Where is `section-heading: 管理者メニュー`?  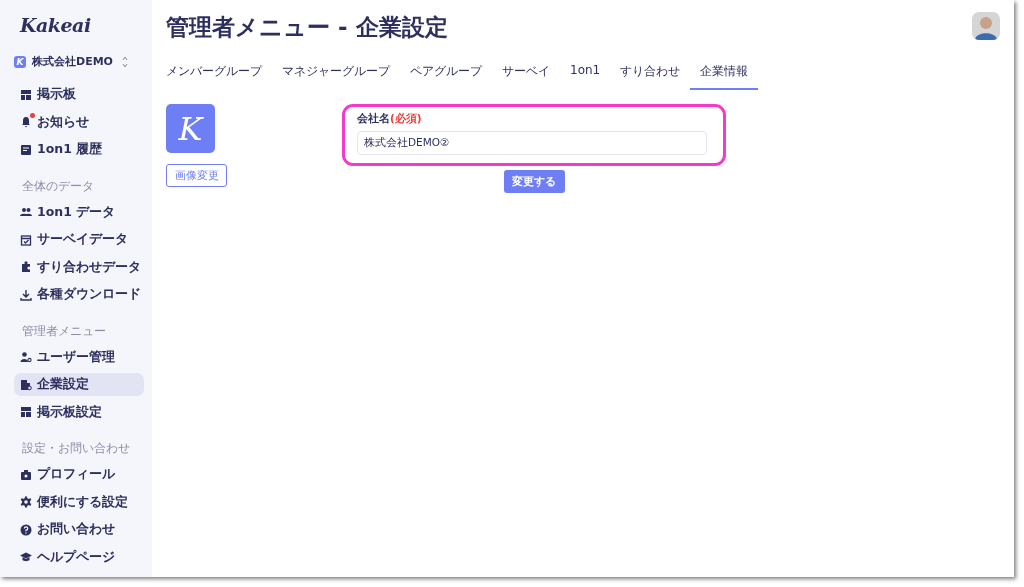 section-heading: 管理者メニュー is located at coordinates (64, 331).